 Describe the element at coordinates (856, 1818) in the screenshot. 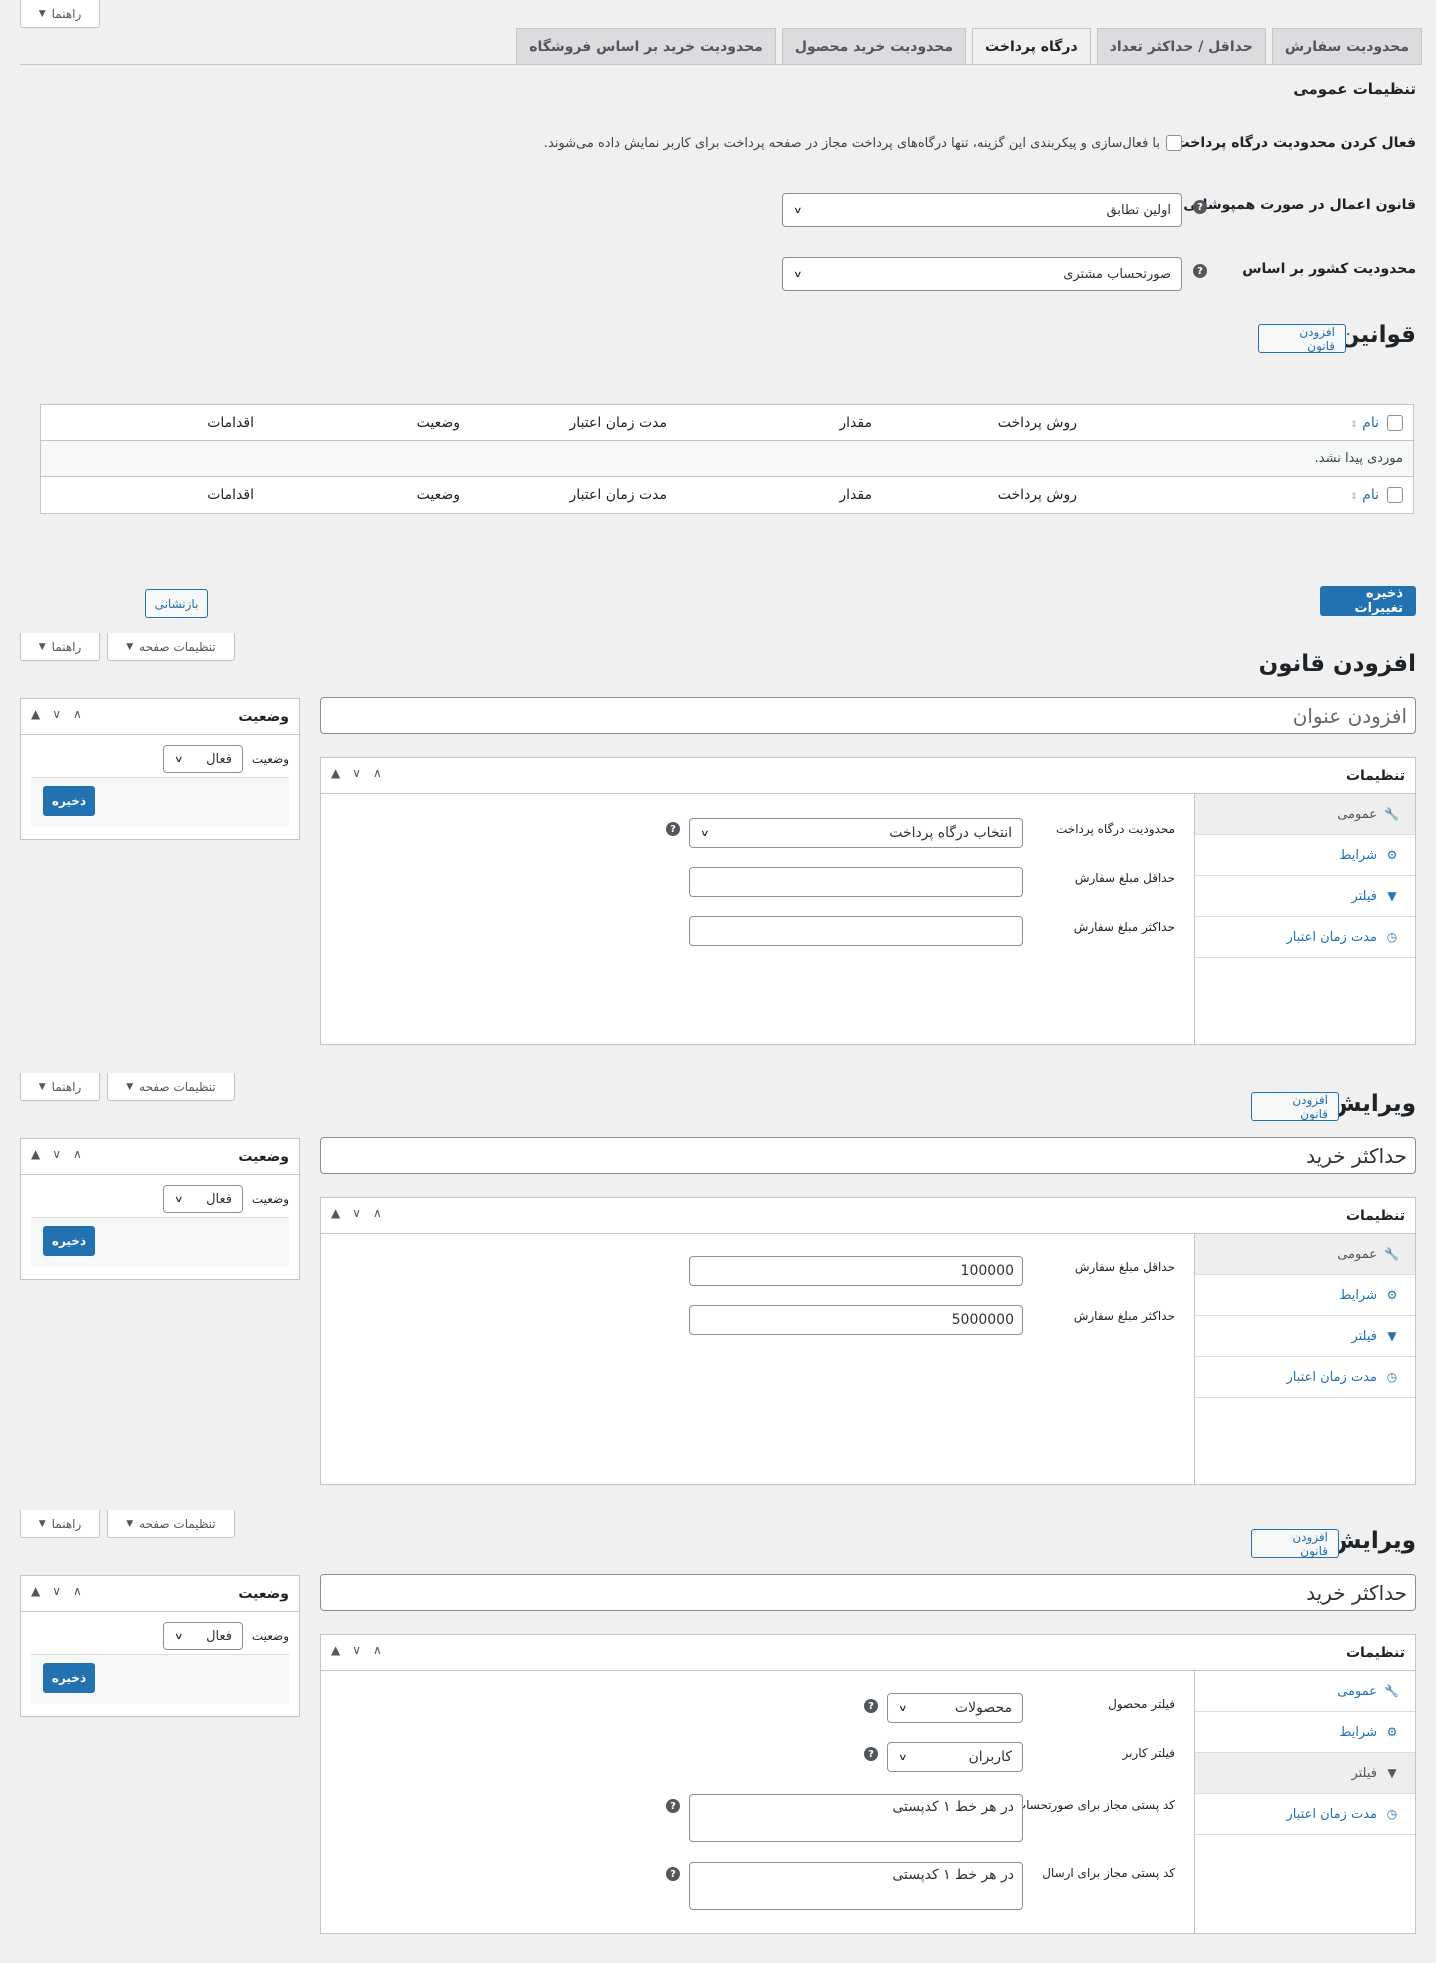

I see `billing-zip-textarea: در هر خط ۱ کدپستی` at that location.